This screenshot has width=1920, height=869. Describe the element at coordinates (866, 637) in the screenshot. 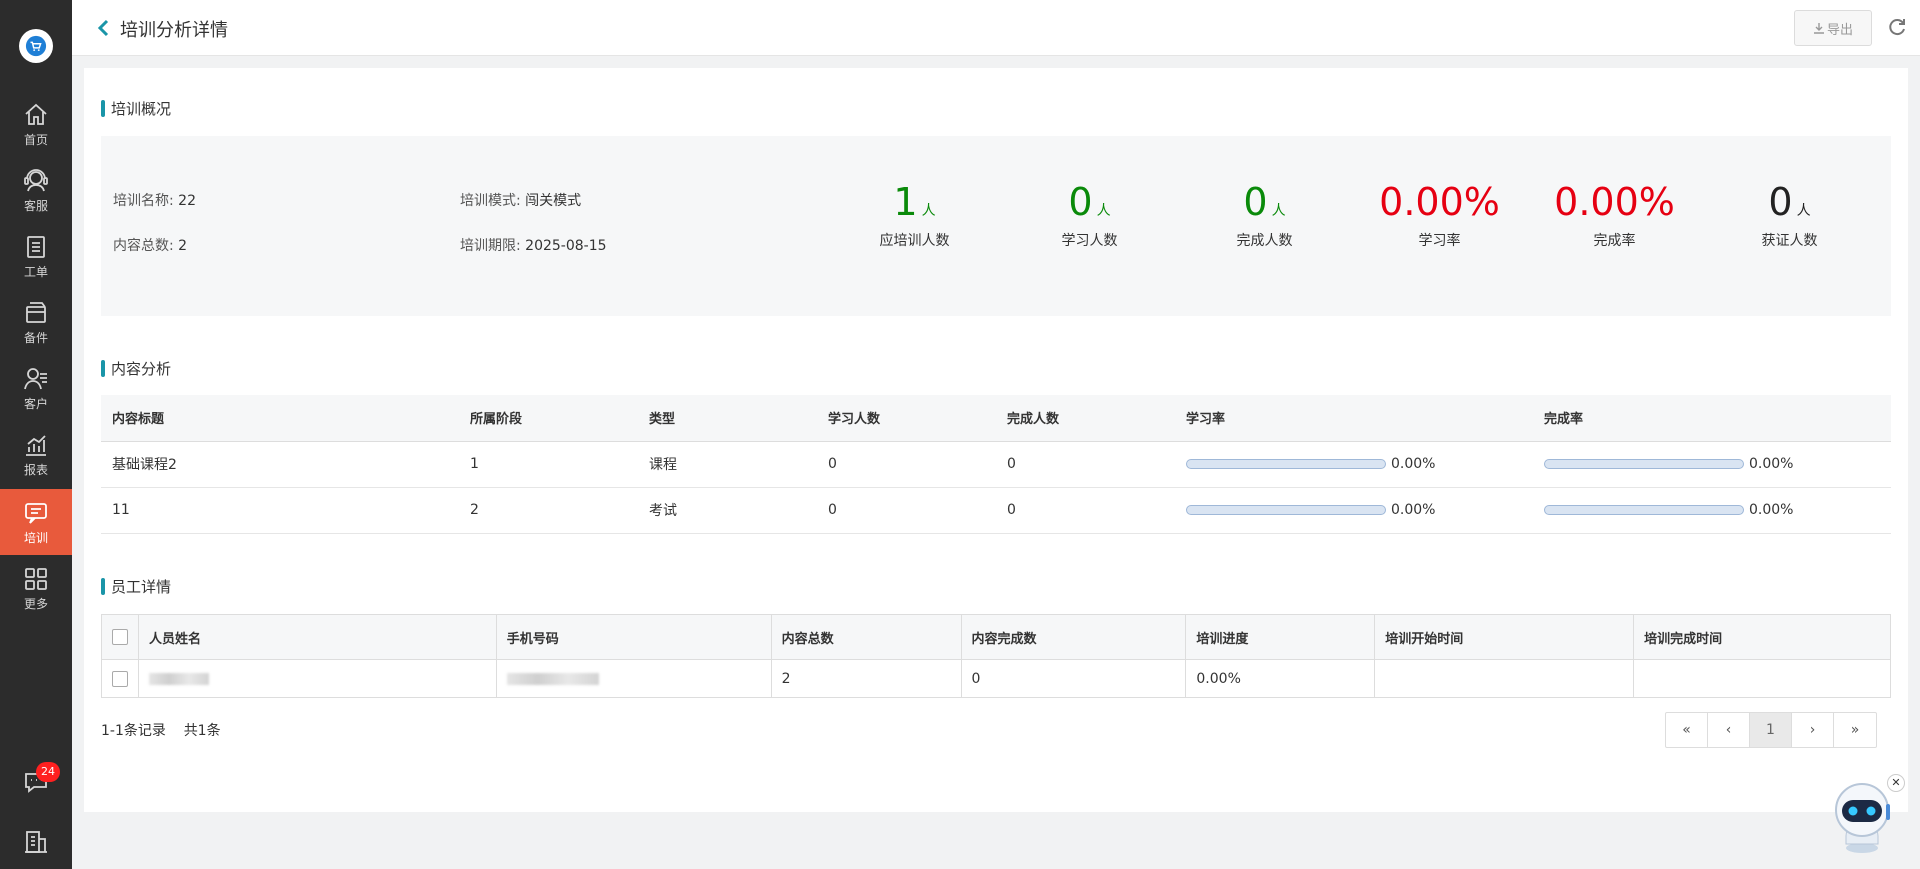

I see `column-header: 内容总数` at that location.